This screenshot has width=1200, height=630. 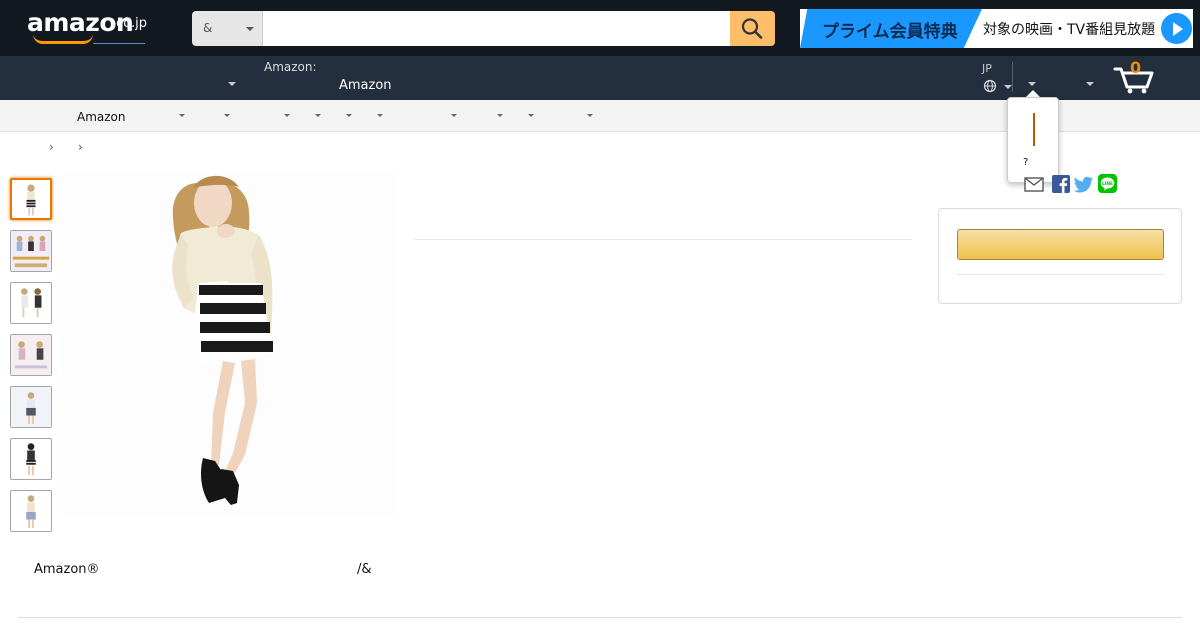 What do you see at coordinates (1026, 162) in the screenshot?
I see `popover-help-text: ?` at bounding box center [1026, 162].